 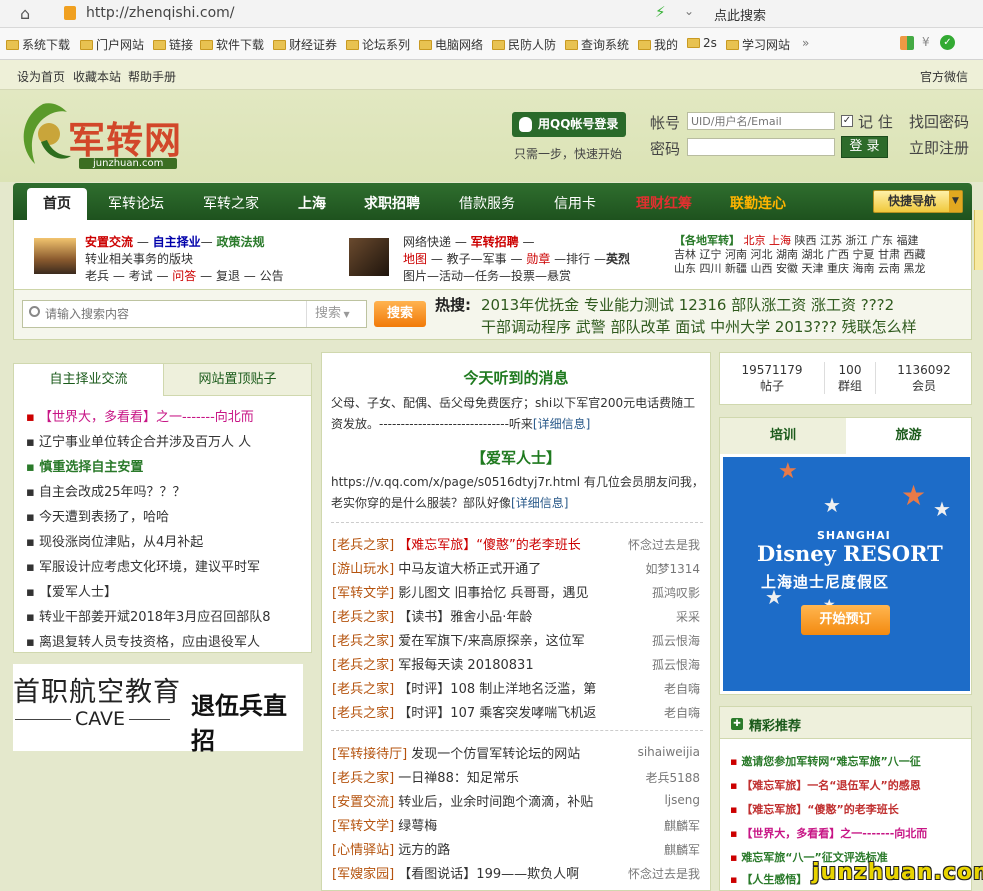 I want to click on remember-checkbox: ✓, so click(x=847, y=121).